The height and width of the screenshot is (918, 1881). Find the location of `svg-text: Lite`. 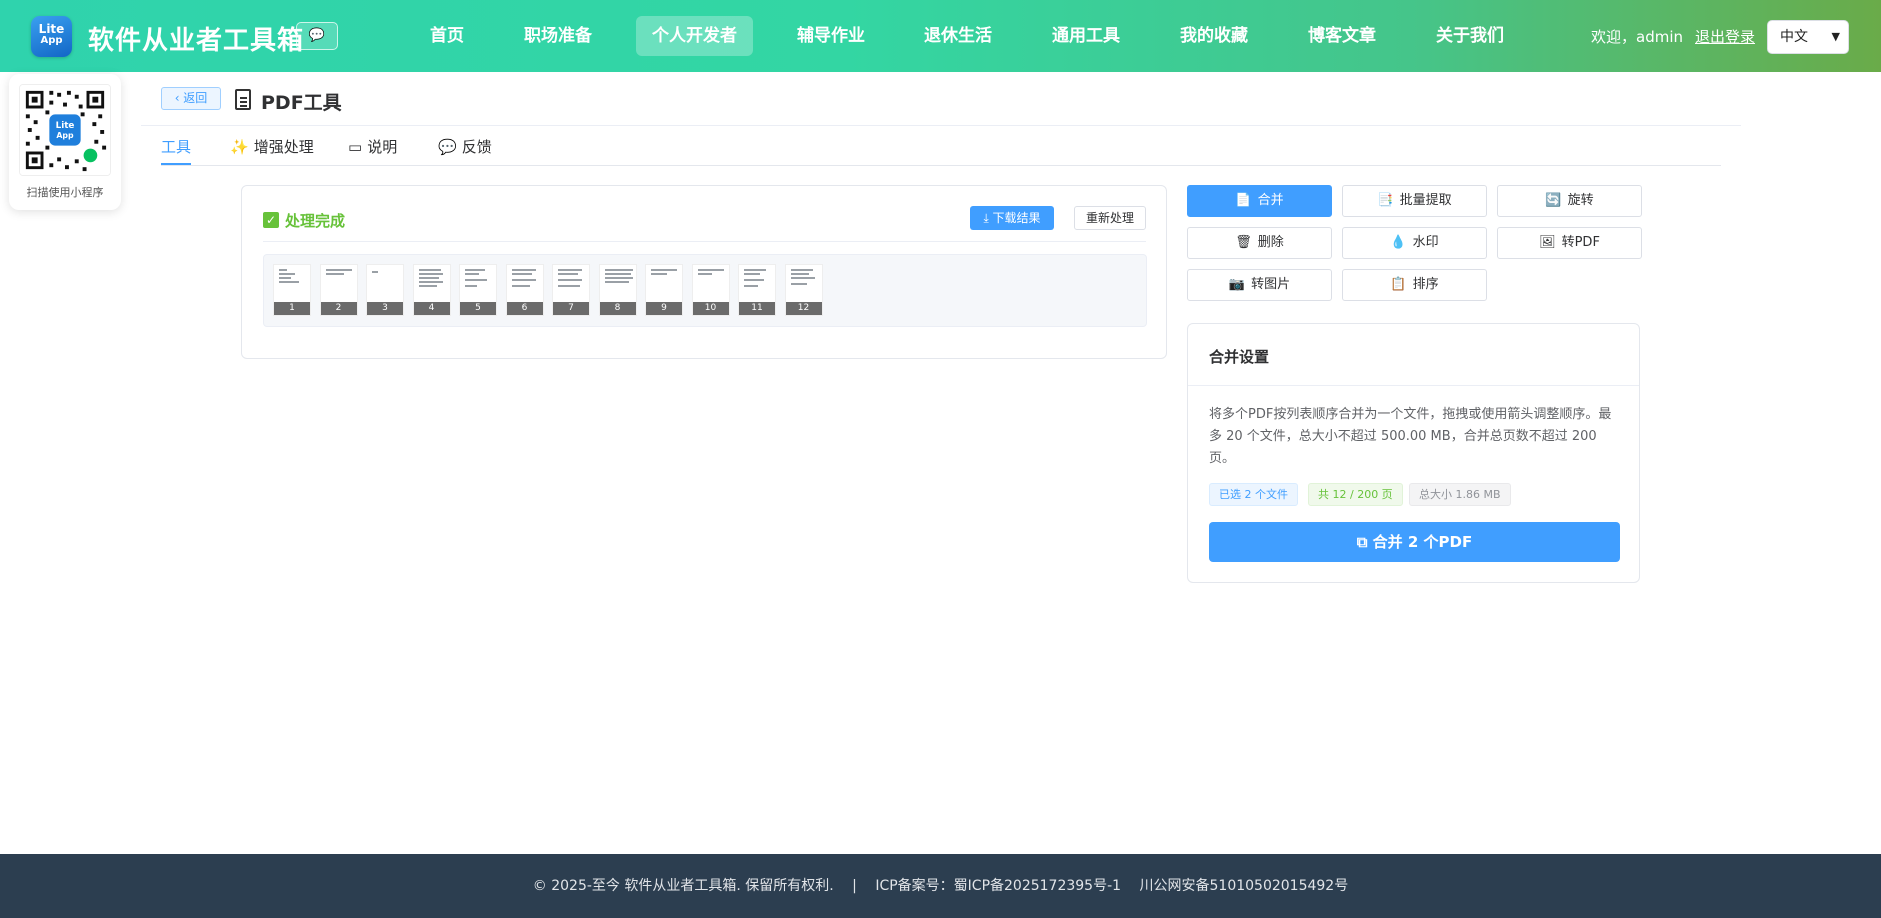

svg-text: Lite is located at coordinates (65, 126).